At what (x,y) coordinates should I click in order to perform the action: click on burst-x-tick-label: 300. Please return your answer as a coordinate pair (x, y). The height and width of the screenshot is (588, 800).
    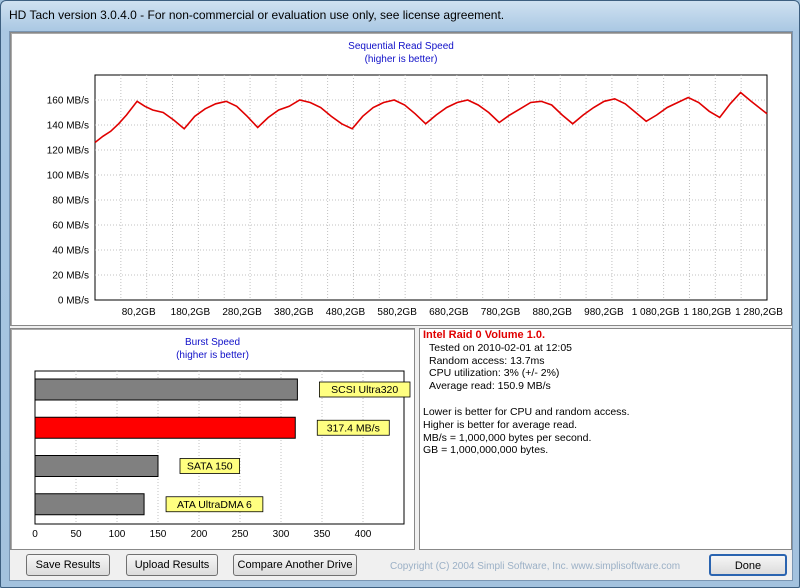
    Looking at the image, I should click on (281, 534).